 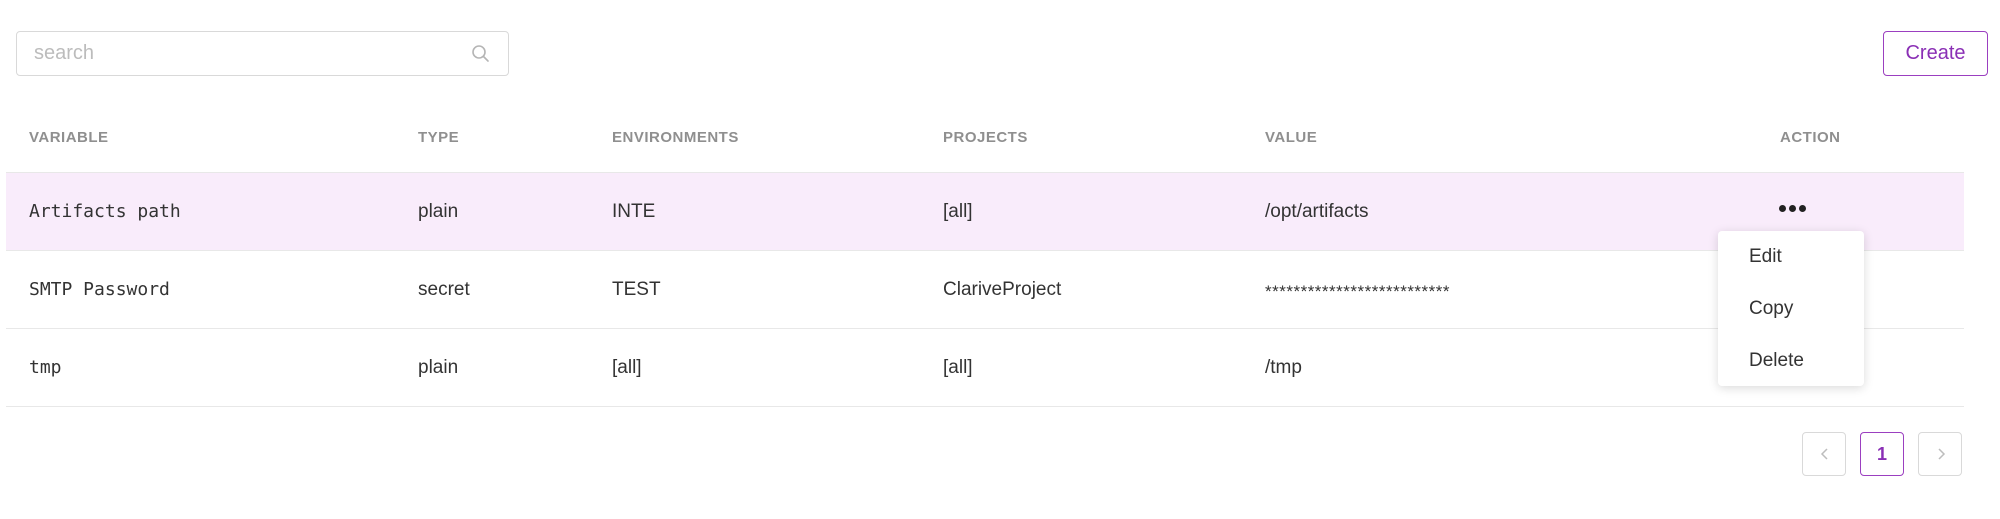 I want to click on column-header-projects: PROJECTS, so click(x=985, y=137).